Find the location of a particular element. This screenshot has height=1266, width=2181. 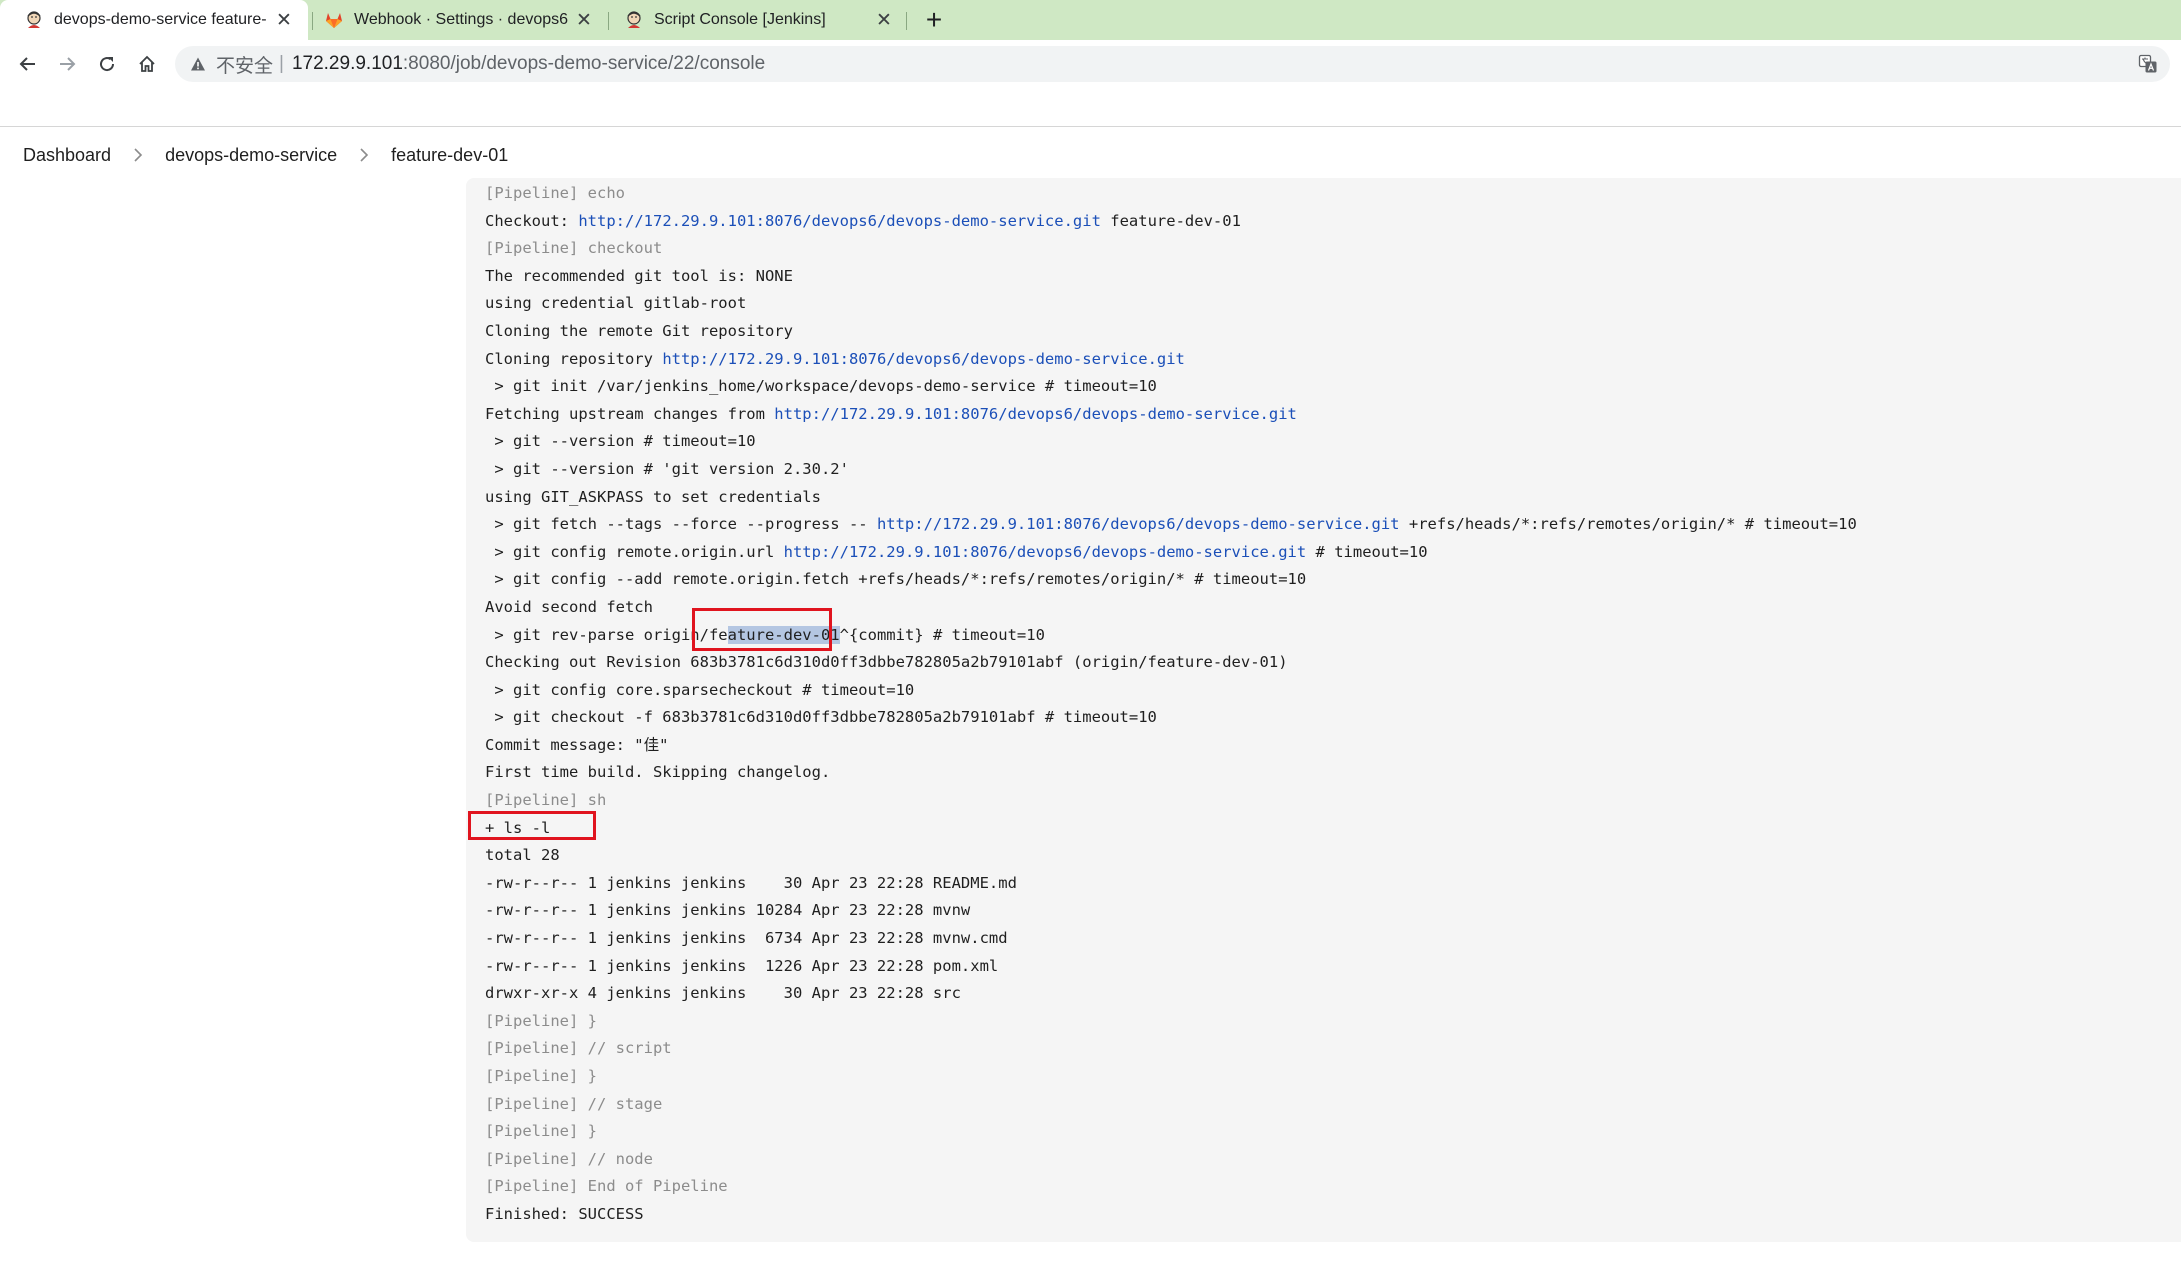

console-line-text: > git config remote.origin.url is located at coordinates (634, 551).